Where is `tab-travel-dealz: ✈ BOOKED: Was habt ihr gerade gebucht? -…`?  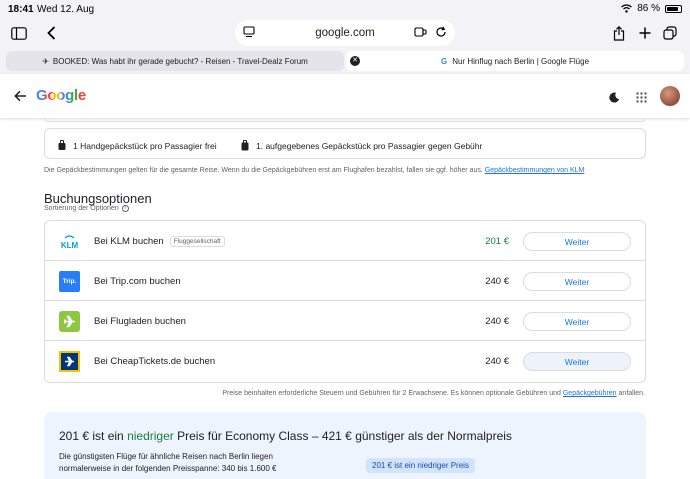 tab-travel-dealz: ✈ BOOKED: Was habt ihr gerade gebucht? -… is located at coordinates (175, 61).